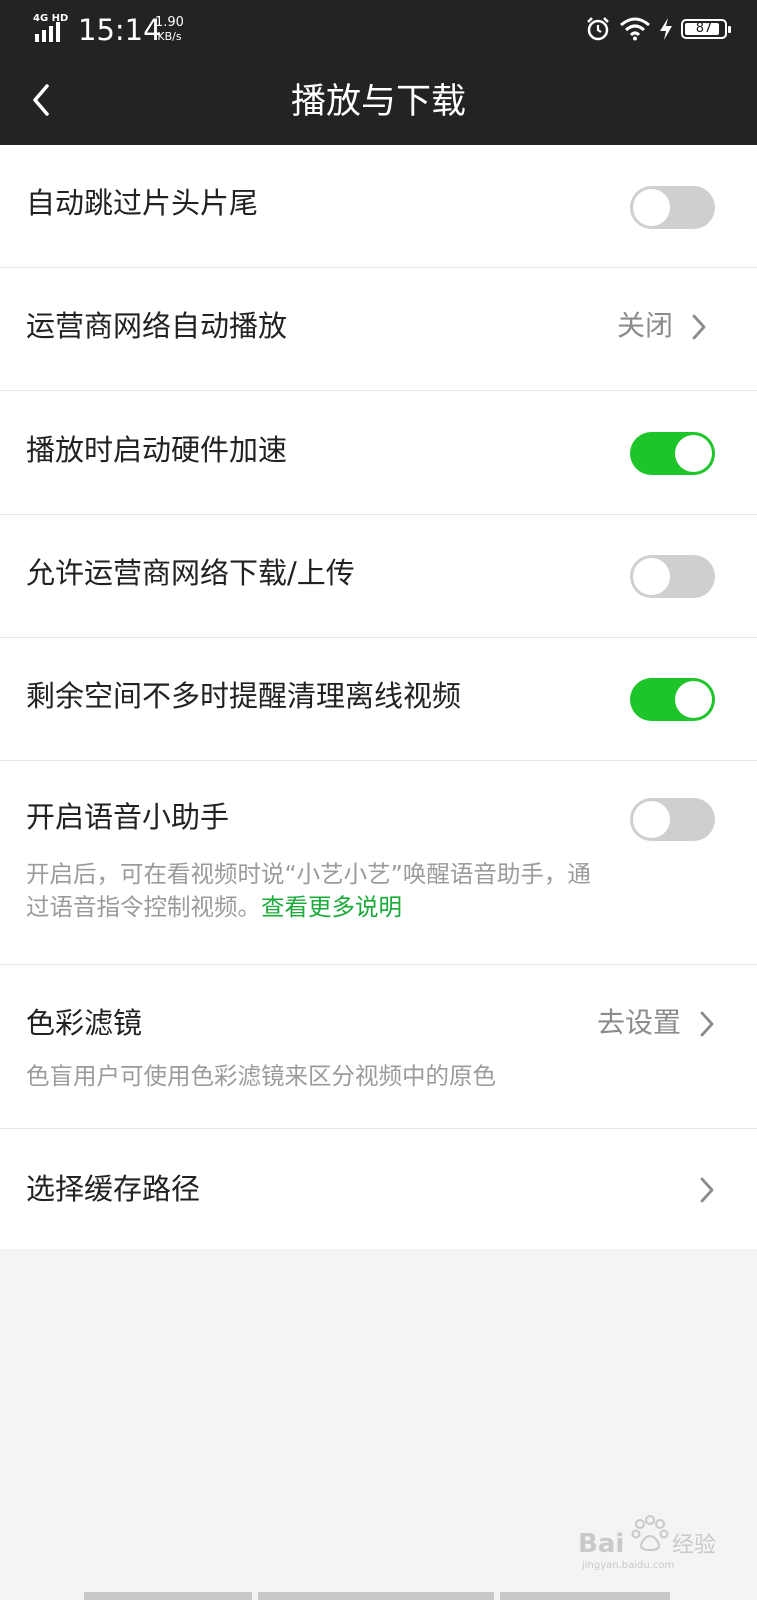 The height and width of the screenshot is (1600, 757). What do you see at coordinates (157, 450) in the screenshot?
I see `setting-label: 播放时启动硬件加速` at bounding box center [157, 450].